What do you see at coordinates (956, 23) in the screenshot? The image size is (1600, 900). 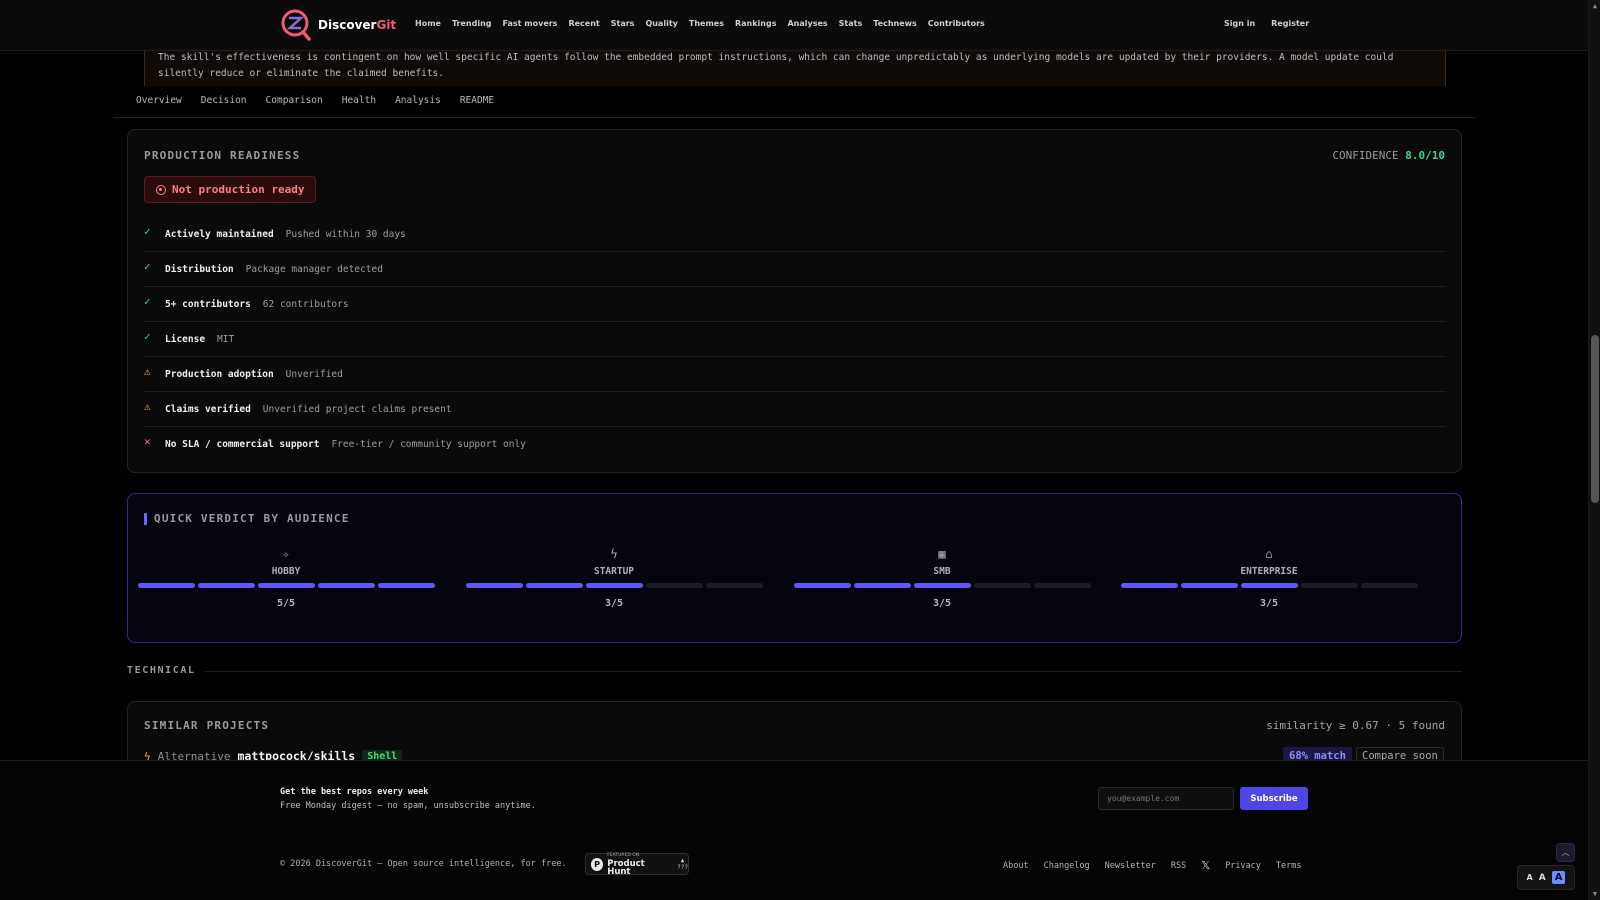 I see `nav-contributors: Contributors` at bounding box center [956, 23].